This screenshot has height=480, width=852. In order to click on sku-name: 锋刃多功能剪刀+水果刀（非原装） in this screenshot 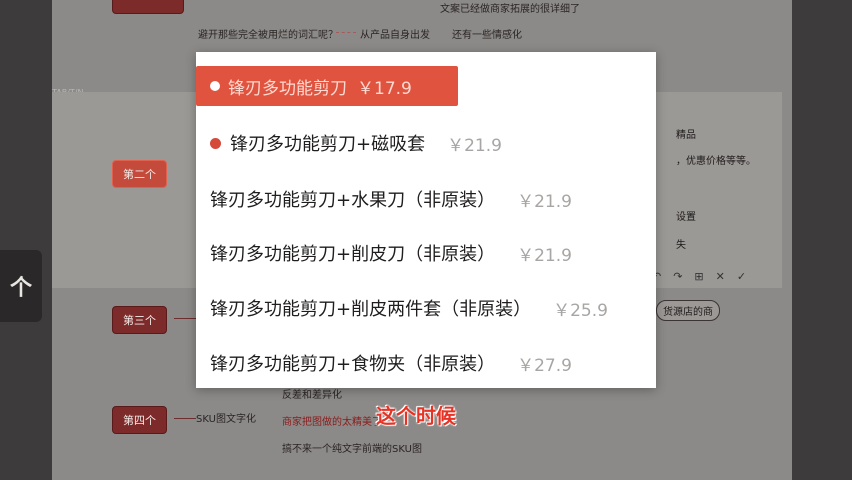, I will do `click(353, 200)`.